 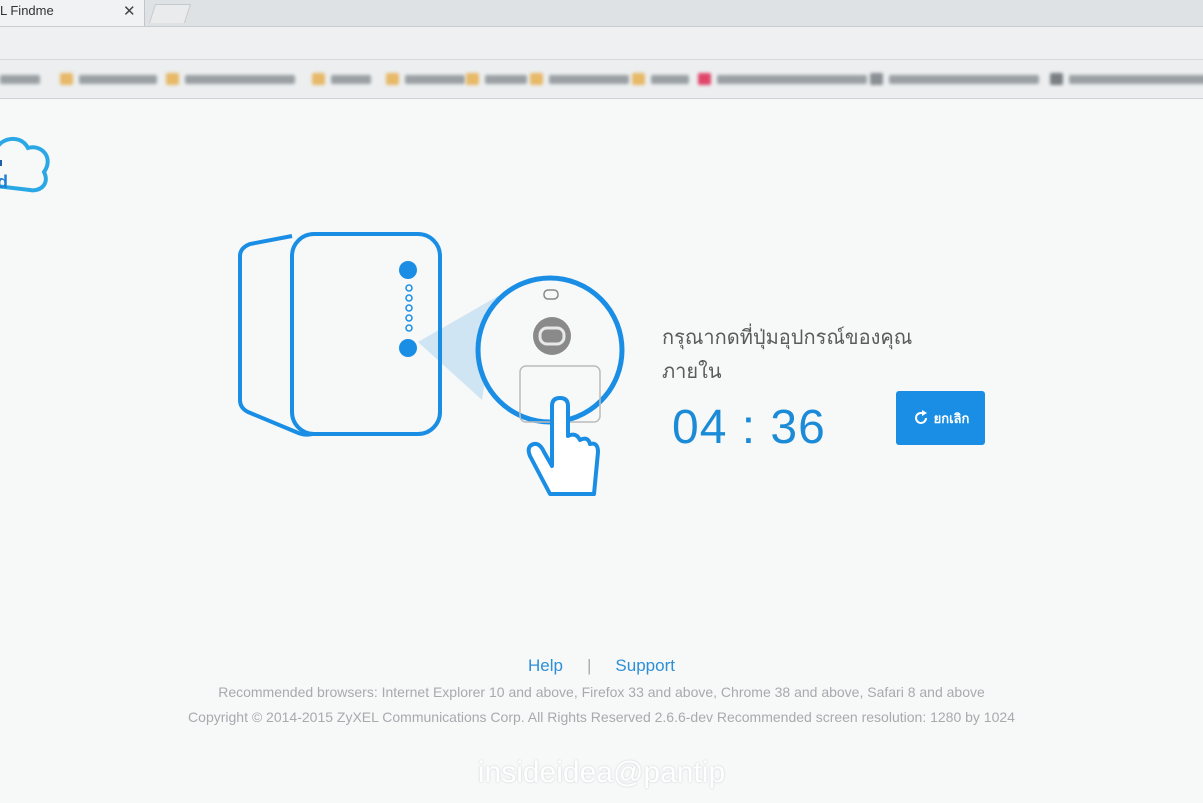 I want to click on close-icon: ✕, so click(x=129, y=11).